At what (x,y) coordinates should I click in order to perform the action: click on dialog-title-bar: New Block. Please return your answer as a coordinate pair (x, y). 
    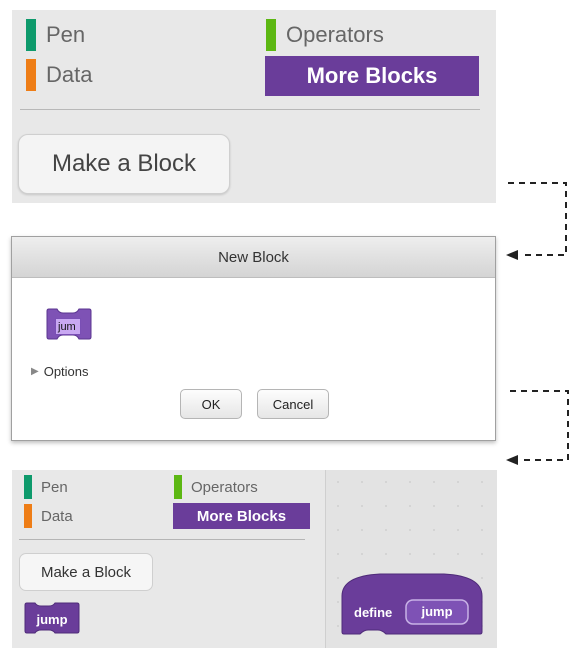
    Looking at the image, I should click on (253, 257).